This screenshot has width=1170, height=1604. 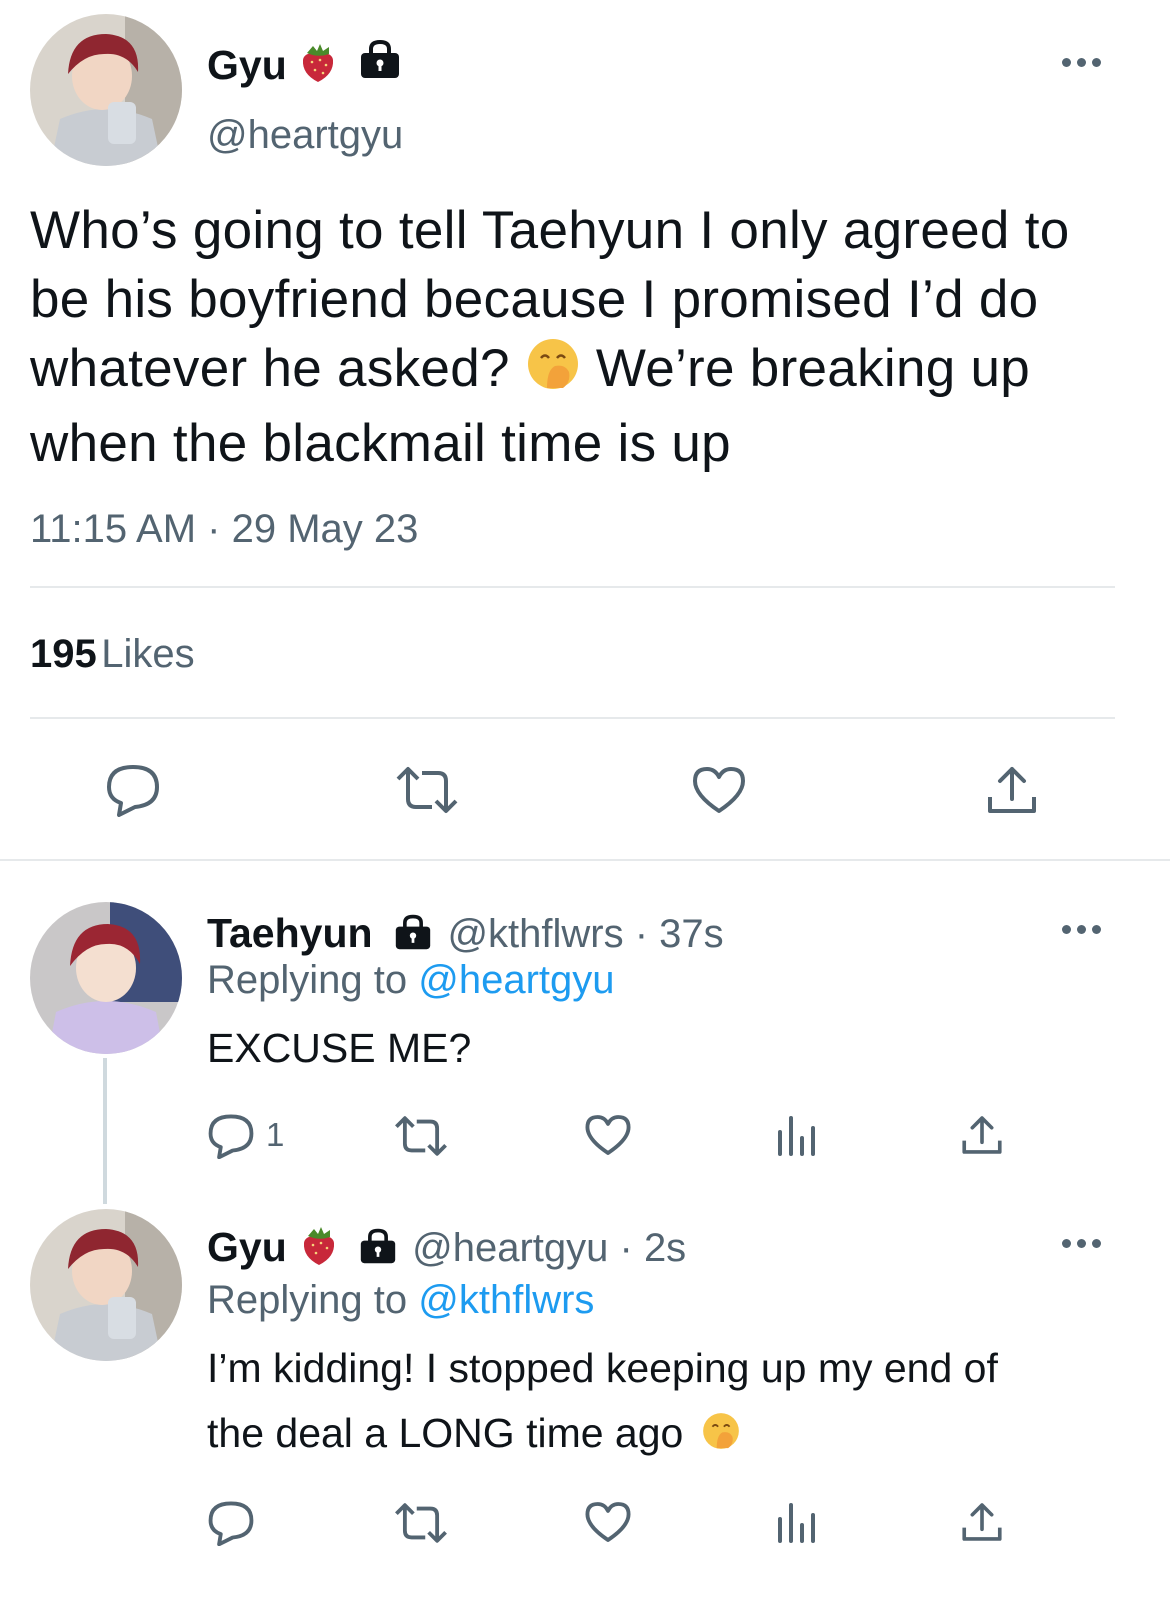 I want to click on author-name: Gyu, so click(x=247, y=65).